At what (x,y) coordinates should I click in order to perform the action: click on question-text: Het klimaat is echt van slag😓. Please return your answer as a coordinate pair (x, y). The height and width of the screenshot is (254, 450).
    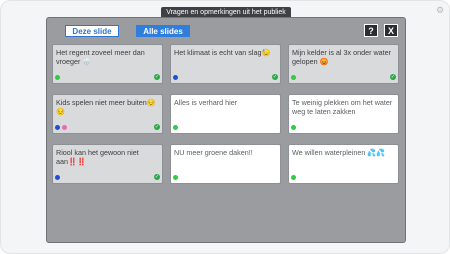
    Looking at the image, I should click on (222, 52).